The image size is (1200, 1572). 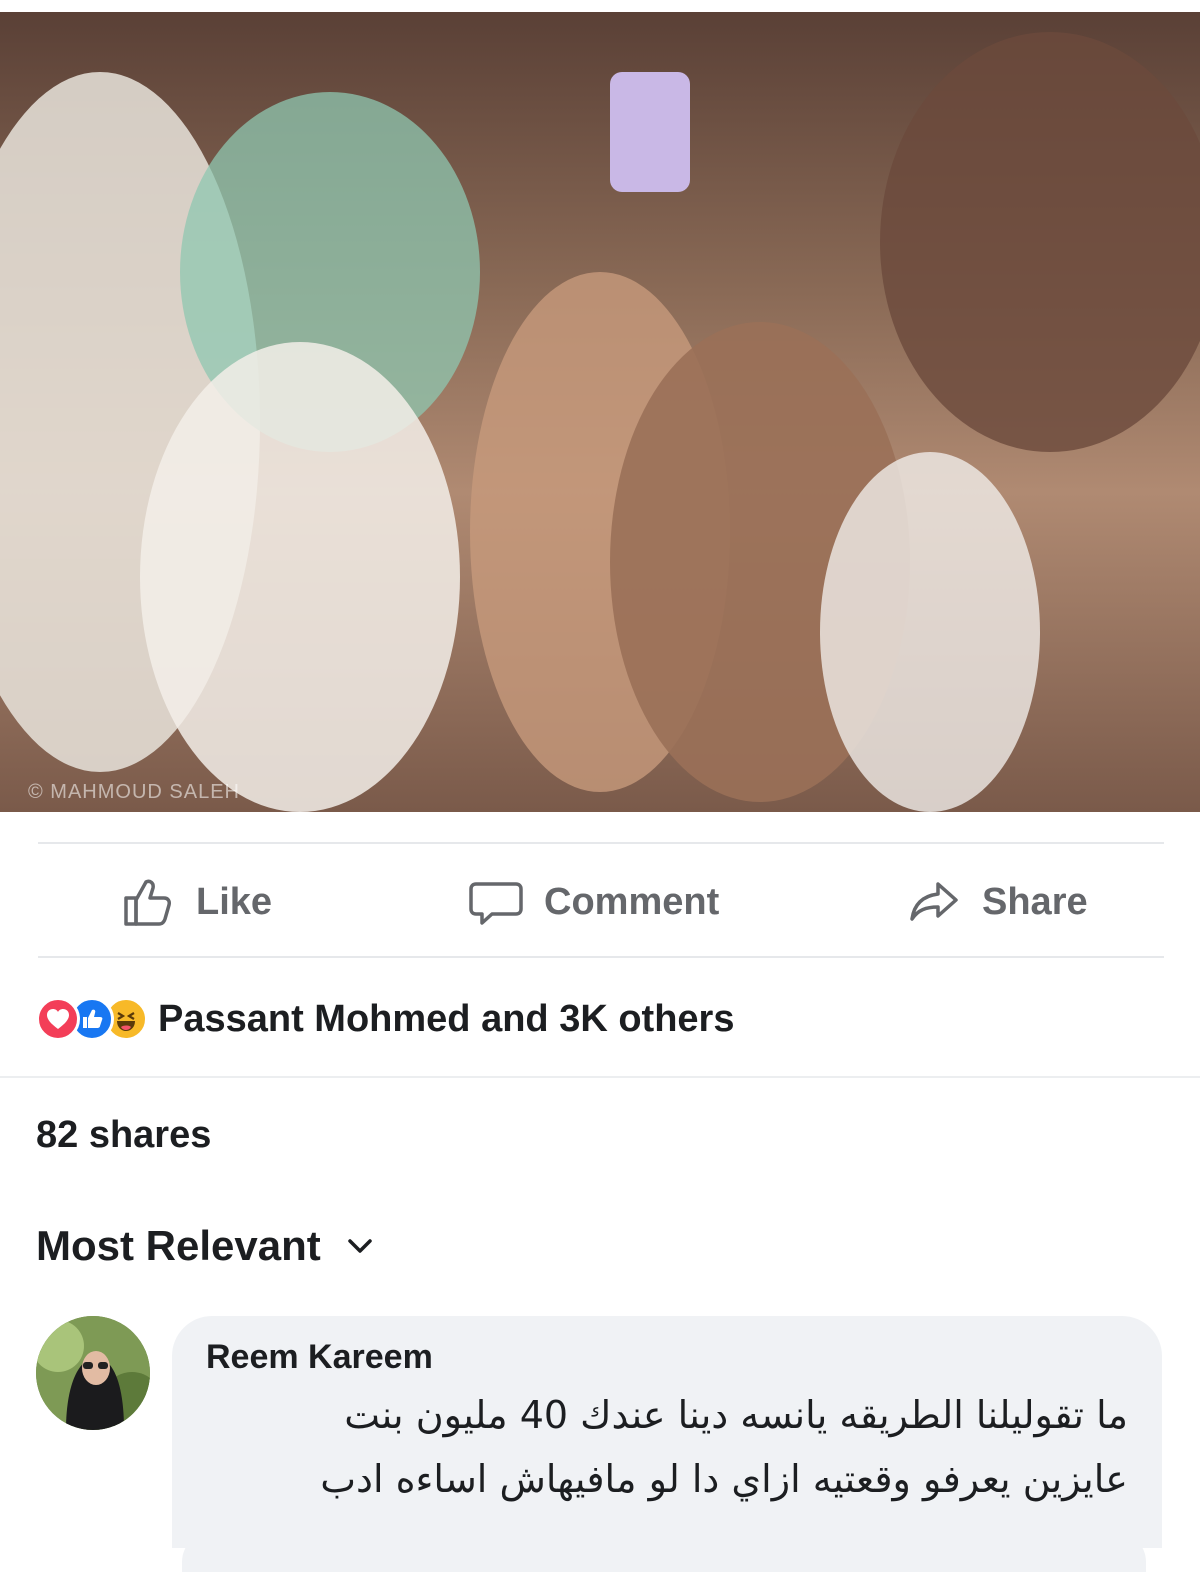 I want to click on like-button: Like, so click(x=196, y=902).